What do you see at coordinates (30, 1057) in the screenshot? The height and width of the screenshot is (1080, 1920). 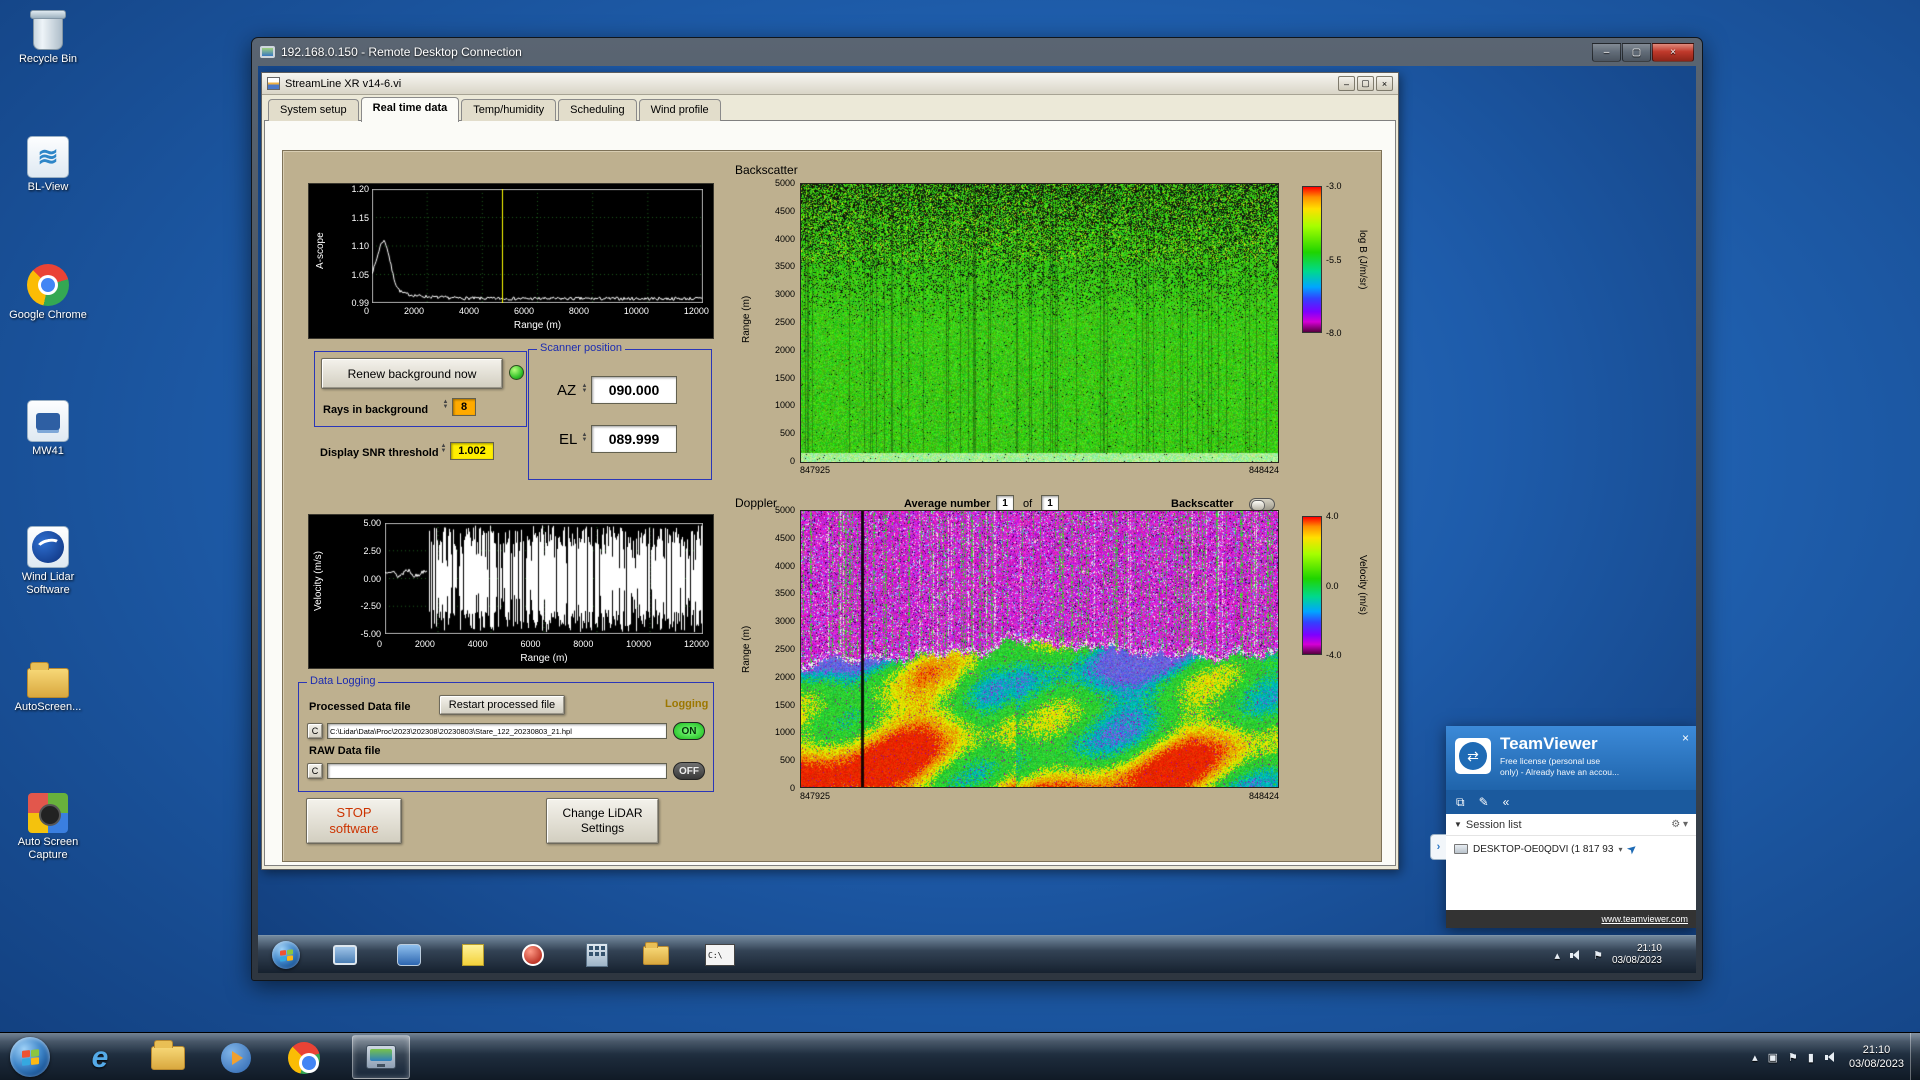 I see `start-button` at bounding box center [30, 1057].